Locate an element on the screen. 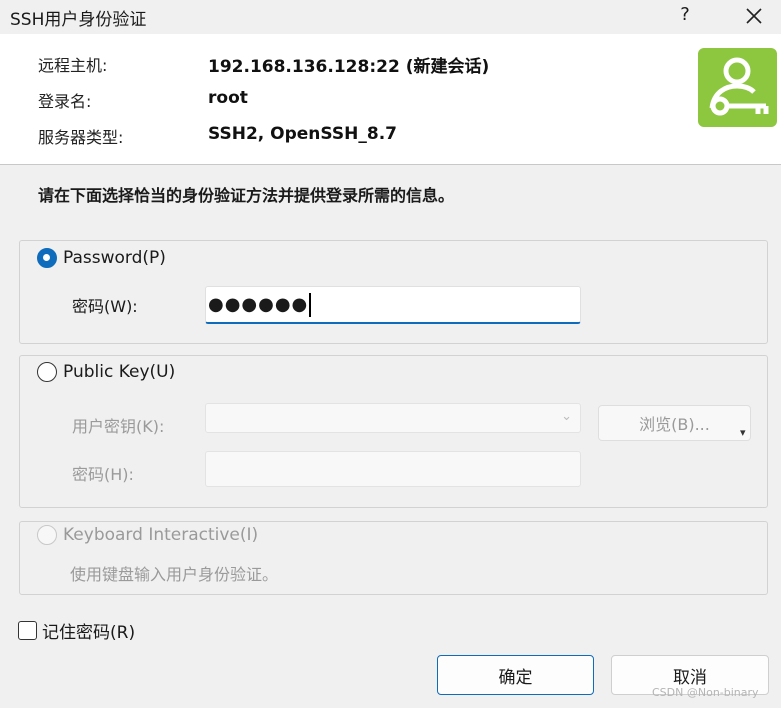 The height and width of the screenshot is (708, 781). public-key-radio: Public Key(U) is located at coordinates (110, 372).